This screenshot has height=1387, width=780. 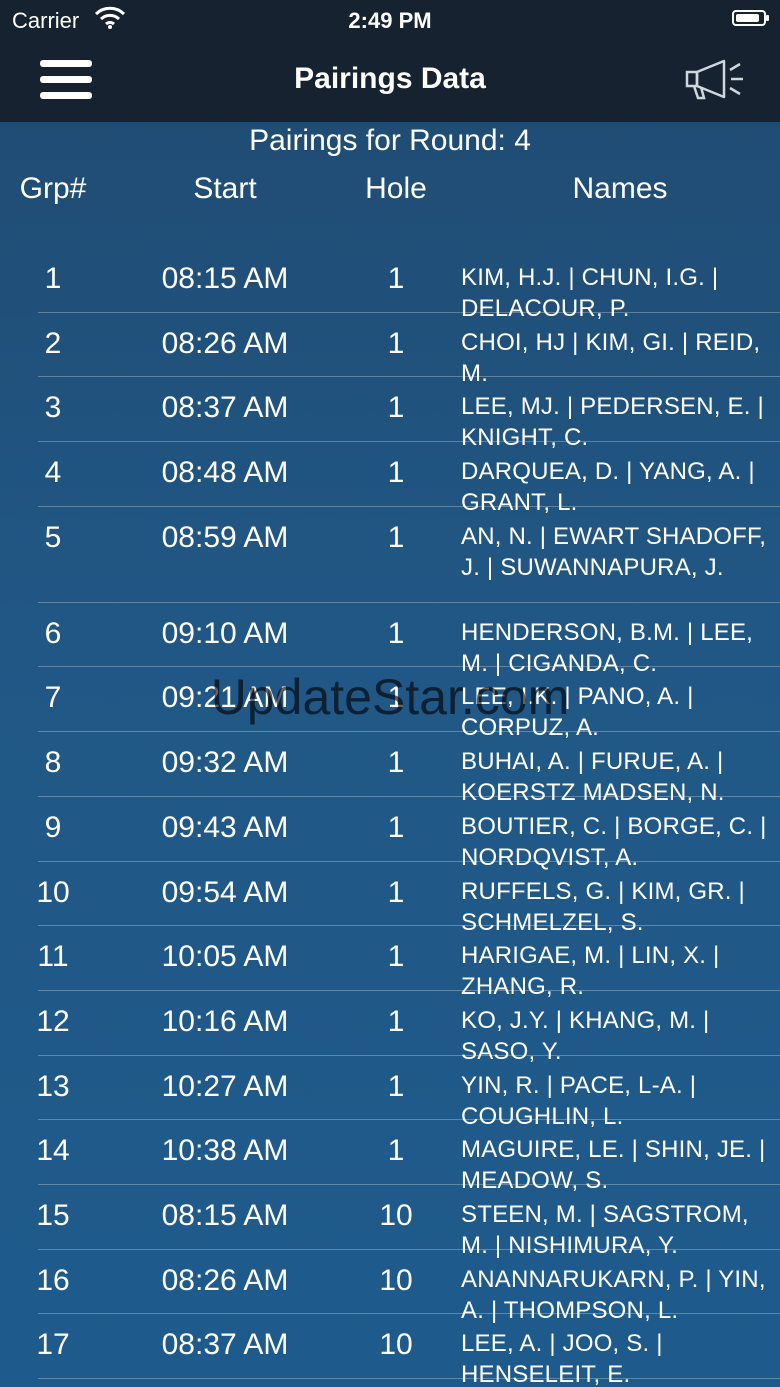 What do you see at coordinates (53, 408) in the screenshot?
I see `group-number: 3` at bounding box center [53, 408].